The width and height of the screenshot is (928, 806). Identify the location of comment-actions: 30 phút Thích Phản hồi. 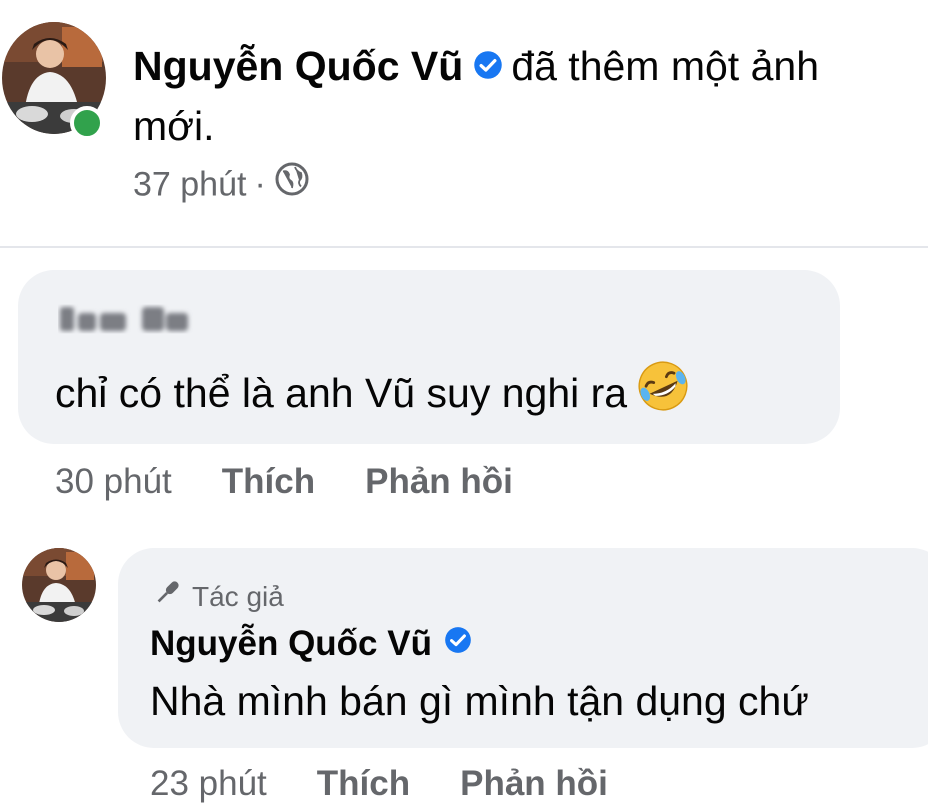
(309, 482).